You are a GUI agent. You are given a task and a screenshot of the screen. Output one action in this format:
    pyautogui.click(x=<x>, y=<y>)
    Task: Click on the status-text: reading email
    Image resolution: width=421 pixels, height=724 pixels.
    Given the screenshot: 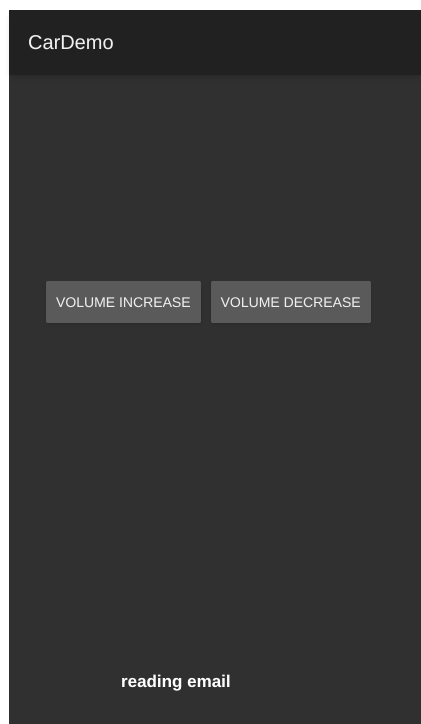 What is the action you would take?
    pyautogui.click(x=176, y=681)
    